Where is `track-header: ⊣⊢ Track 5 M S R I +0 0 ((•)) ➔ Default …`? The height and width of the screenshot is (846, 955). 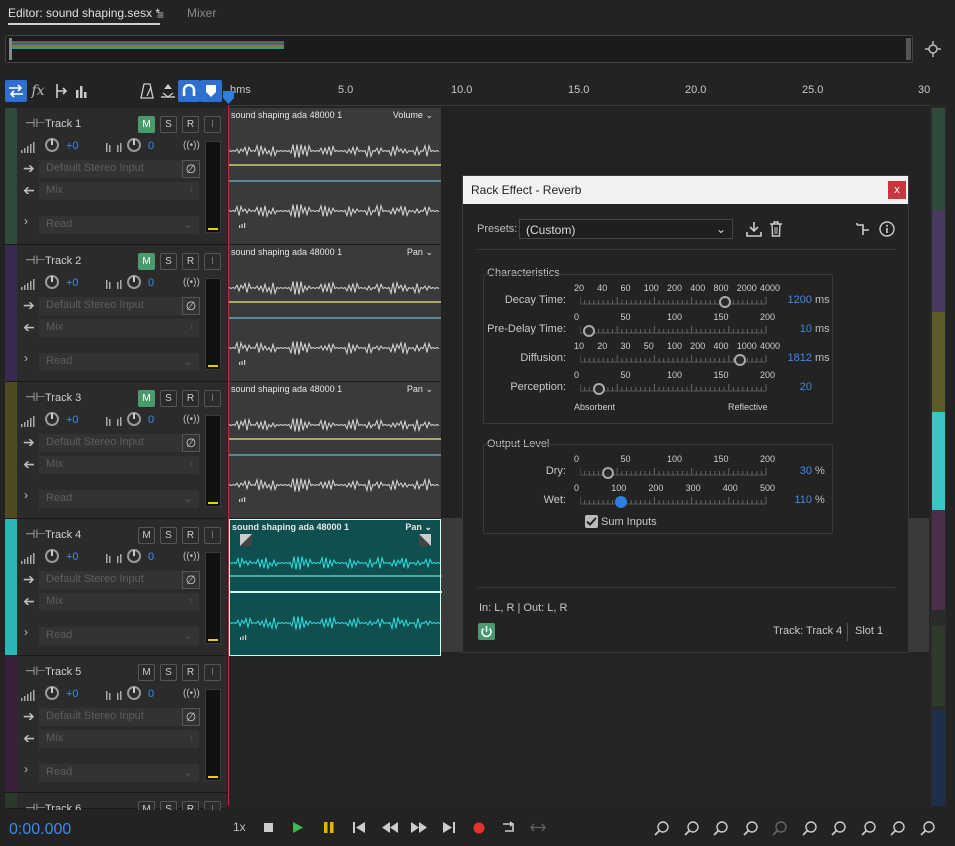
track-header: ⊣⊢ Track 5 M S R I +0 0 ((•)) ➔ Default … is located at coordinates (116, 724).